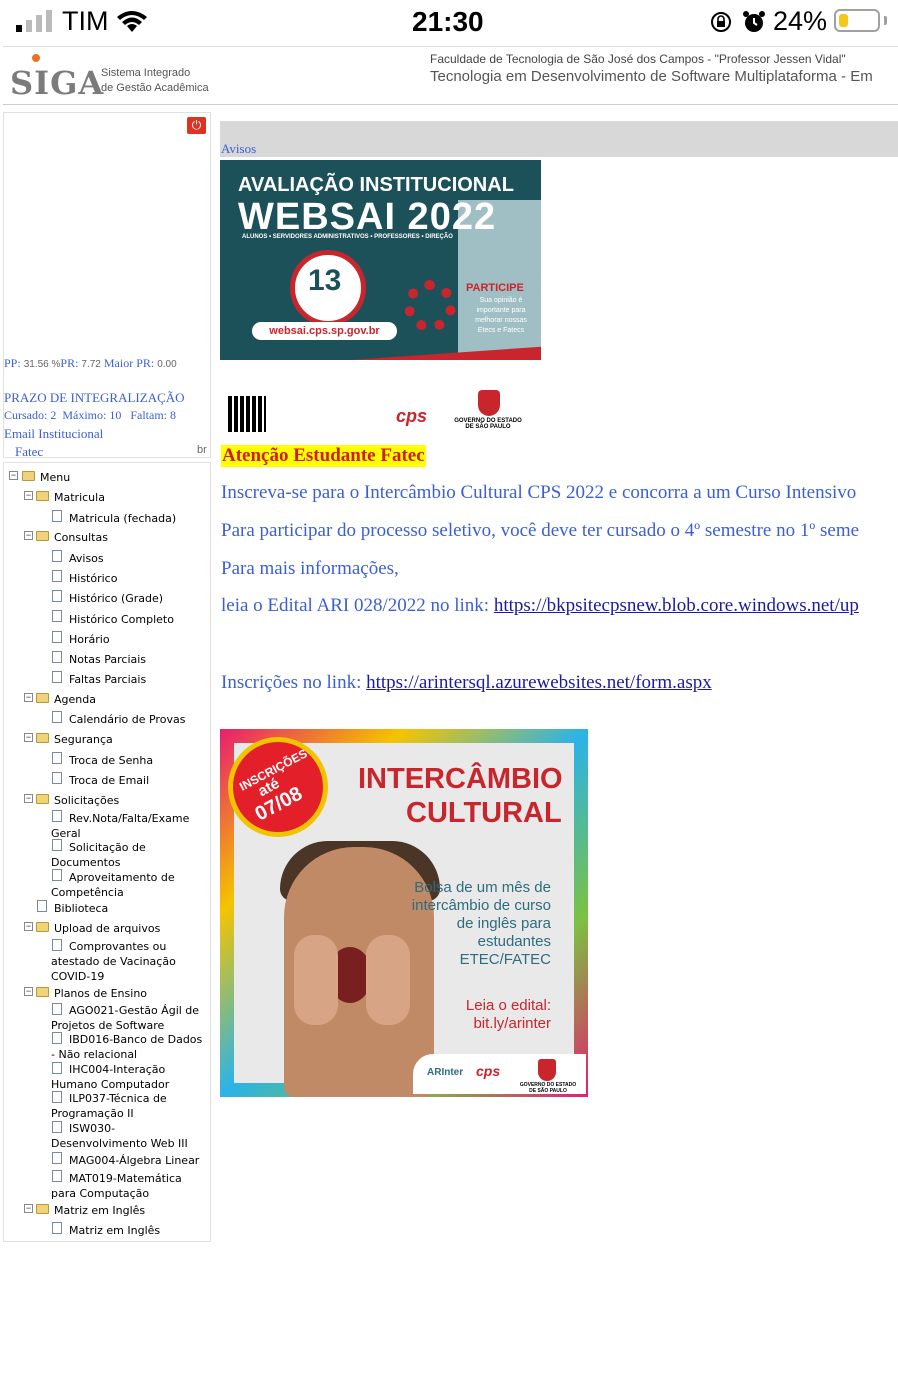  What do you see at coordinates (57, 83) in the screenshot?
I see `siga-logo: SIGA` at bounding box center [57, 83].